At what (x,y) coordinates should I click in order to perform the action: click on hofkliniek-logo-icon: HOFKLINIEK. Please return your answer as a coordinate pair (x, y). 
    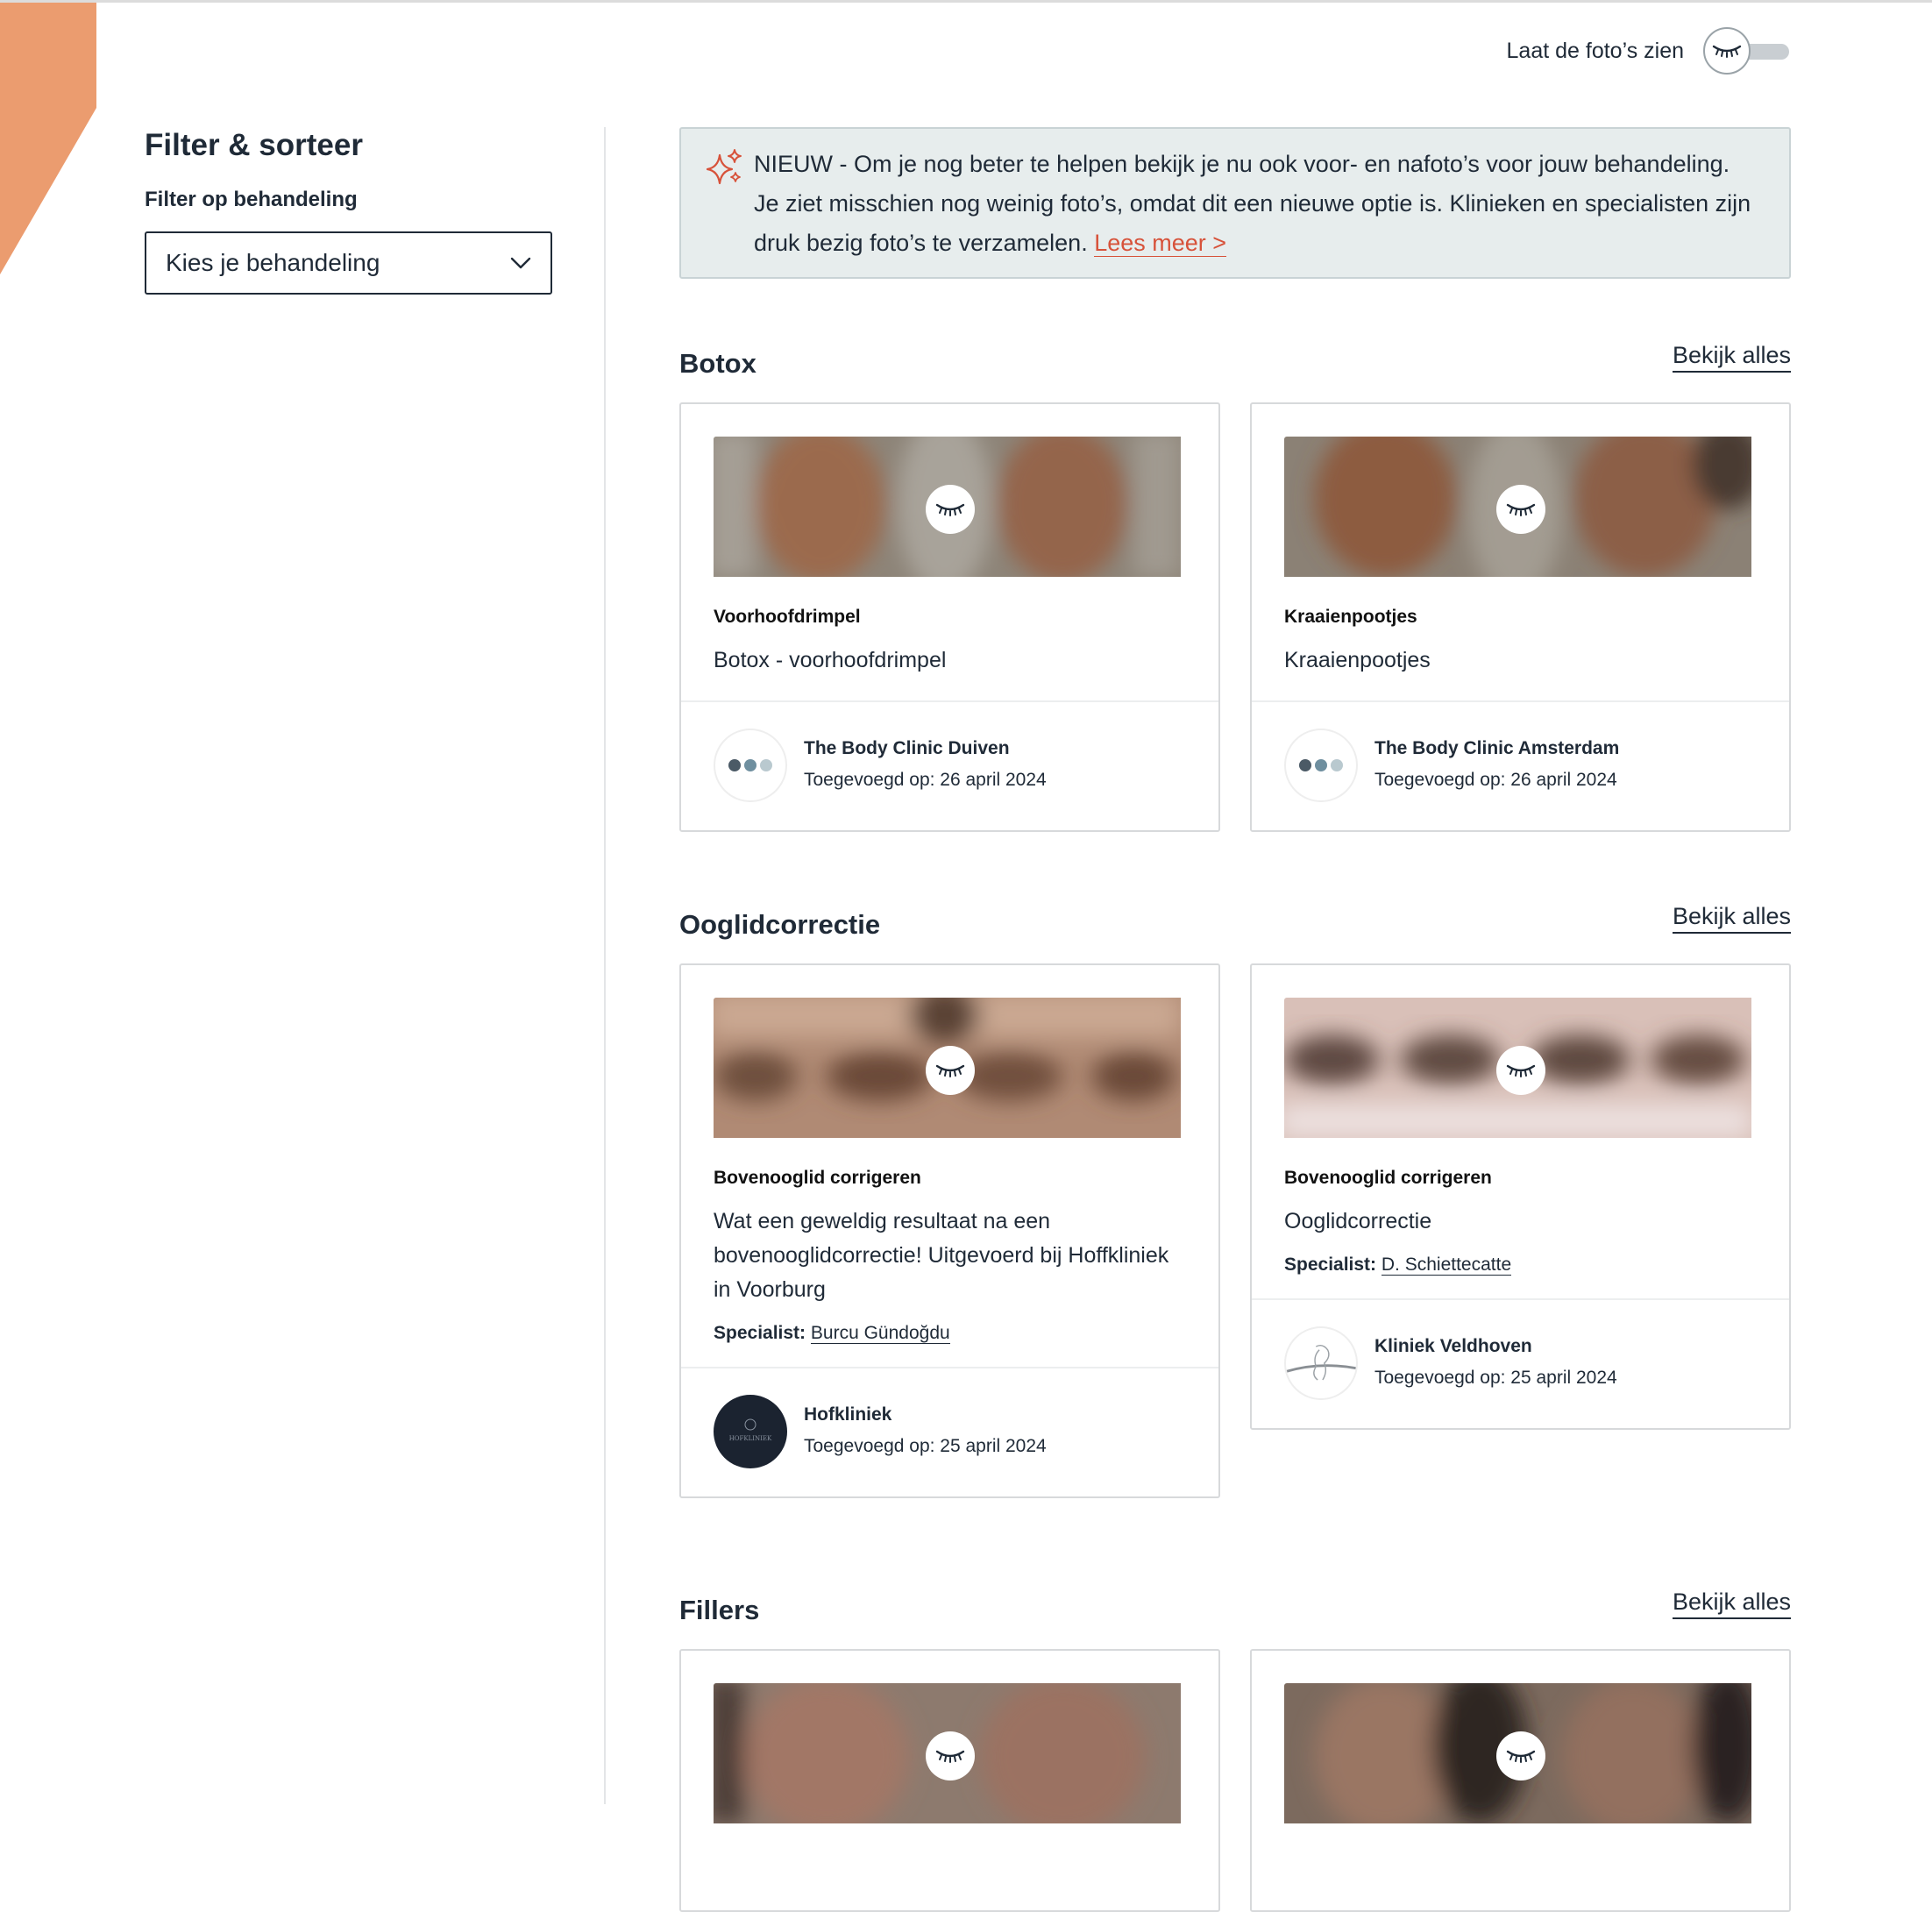
    Looking at the image, I should click on (750, 1430).